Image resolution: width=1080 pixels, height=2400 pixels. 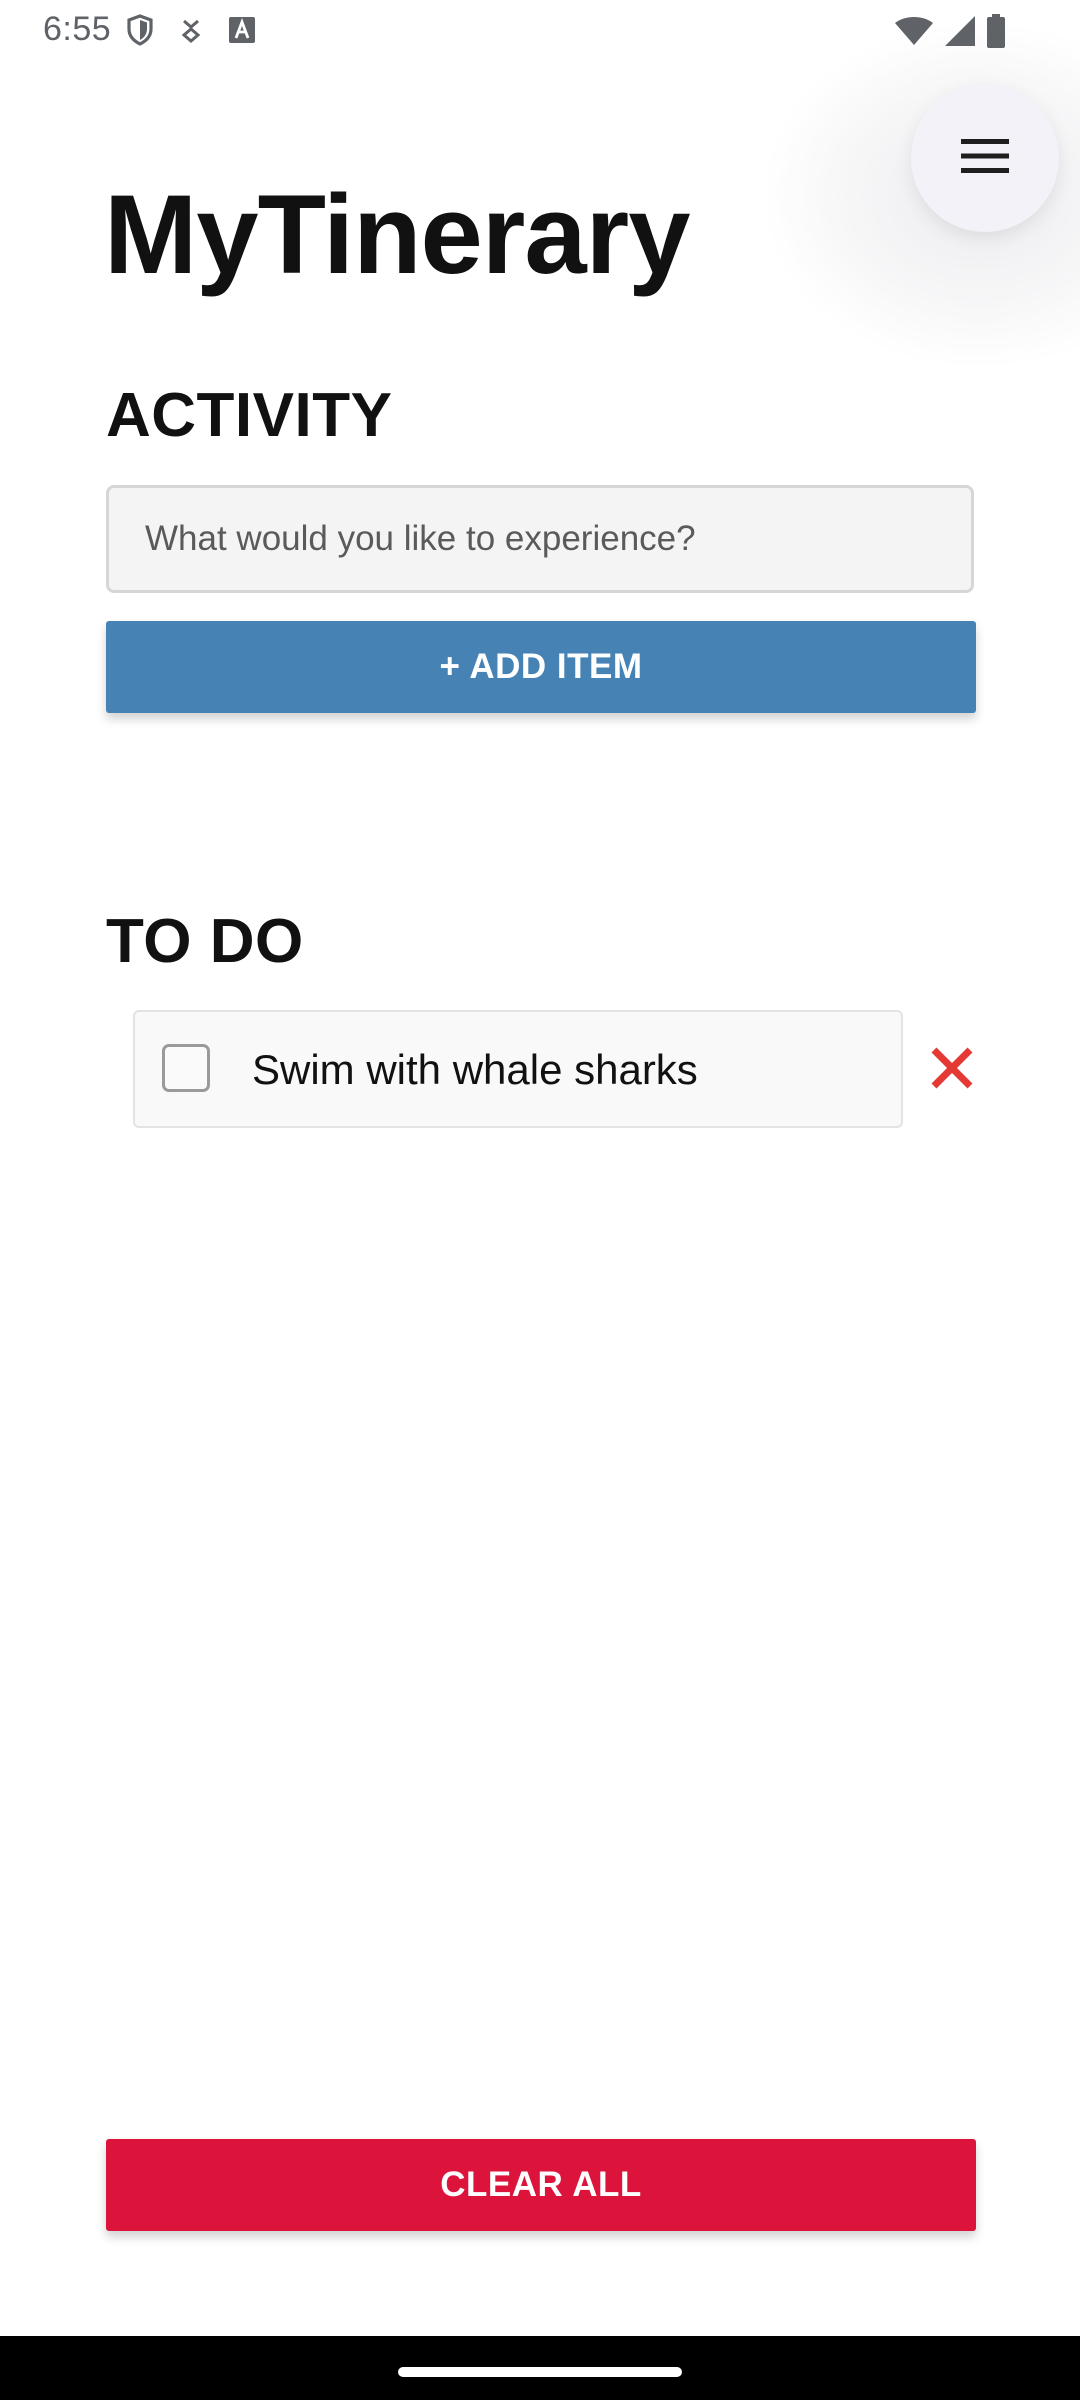 What do you see at coordinates (186, 1068) in the screenshot?
I see `todo-checkbox` at bounding box center [186, 1068].